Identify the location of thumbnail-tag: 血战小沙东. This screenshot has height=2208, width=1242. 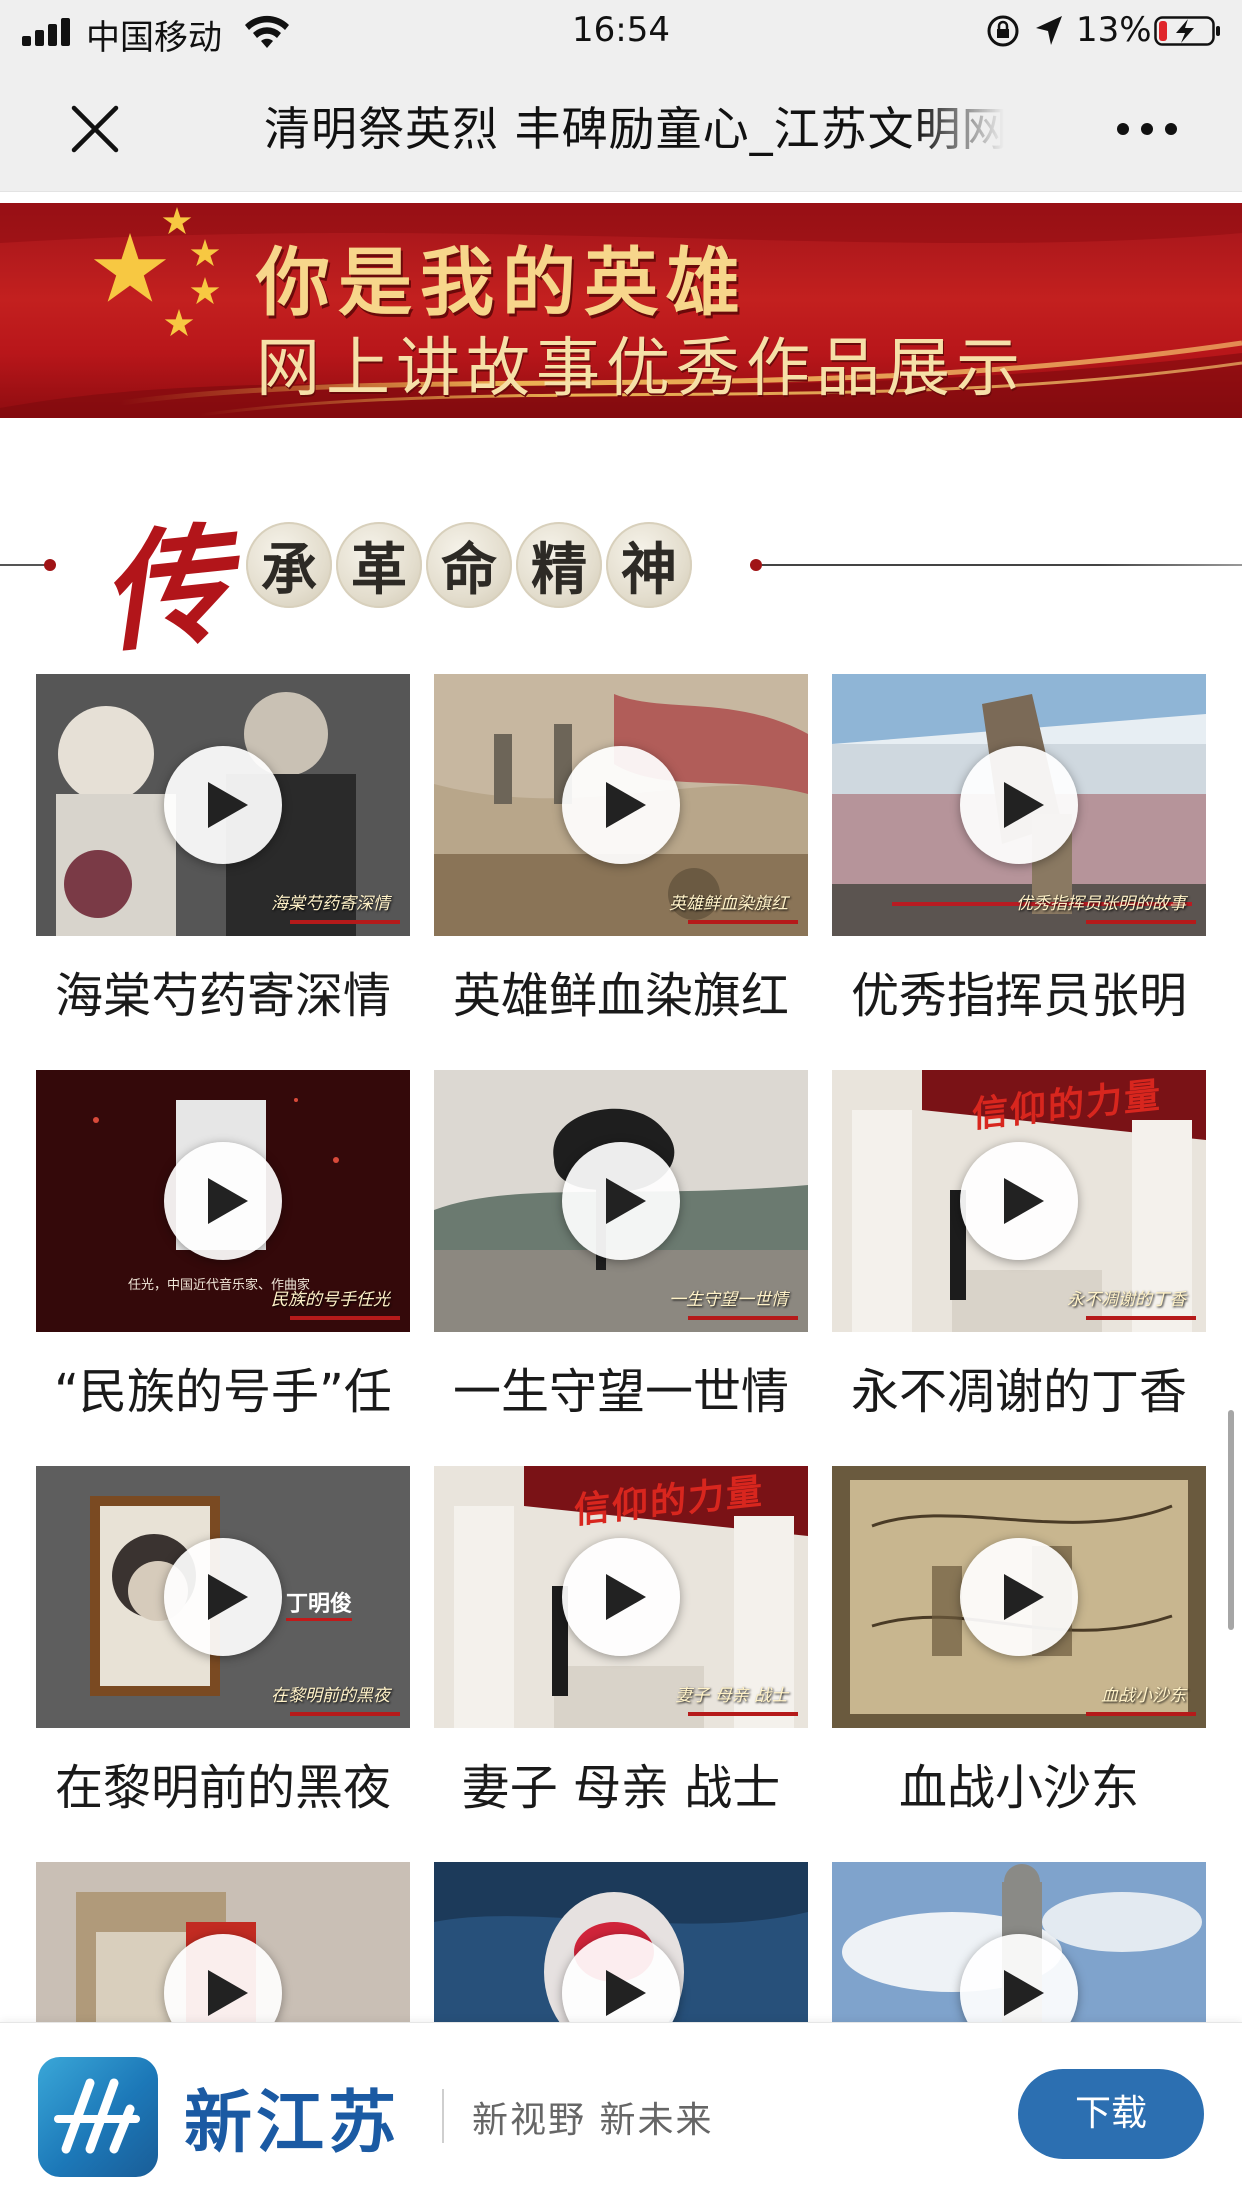
(1143, 1696).